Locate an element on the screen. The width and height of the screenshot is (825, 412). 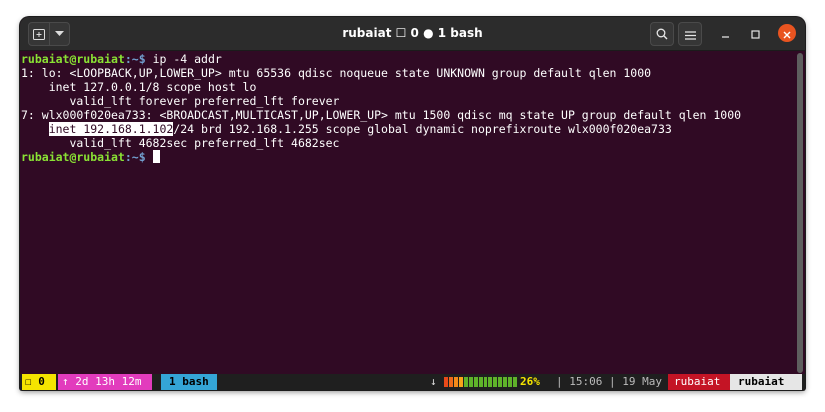
close-icon is located at coordinates (787, 33).